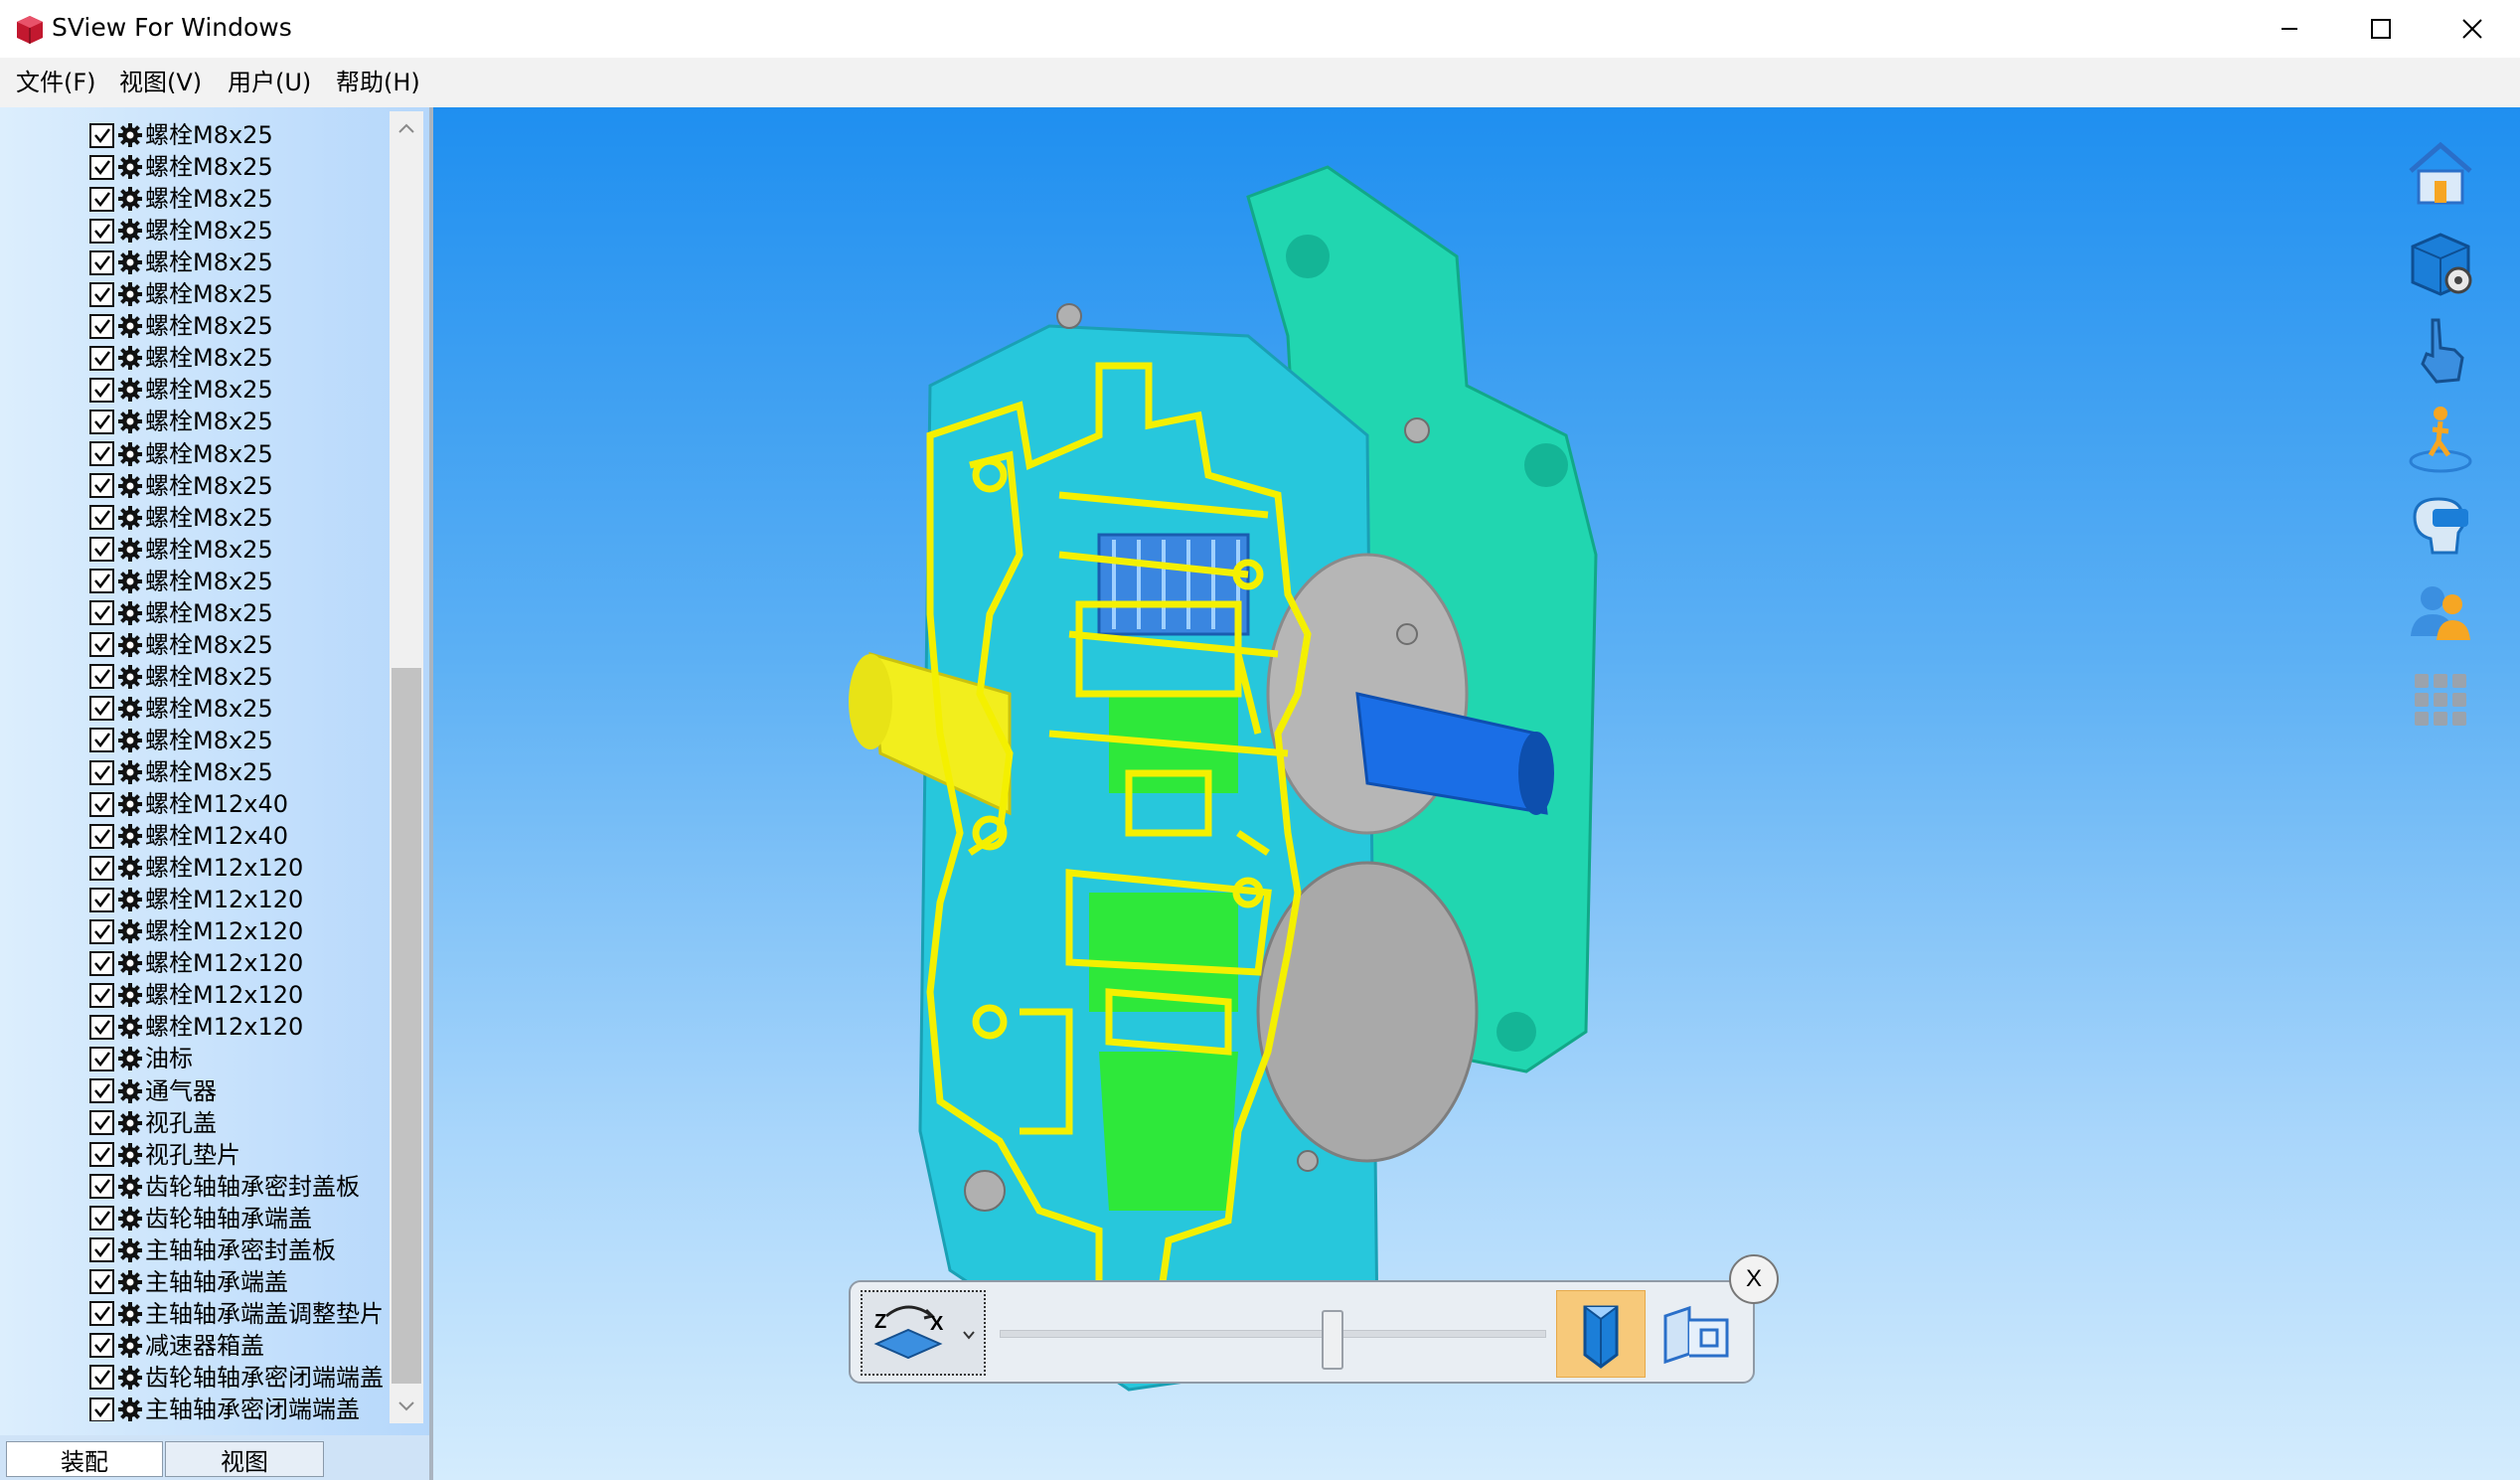  Describe the element at coordinates (237, 1378) in the screenshot. I see `tree-item: 齿轮轴轴承密闭端端盖` at that location.